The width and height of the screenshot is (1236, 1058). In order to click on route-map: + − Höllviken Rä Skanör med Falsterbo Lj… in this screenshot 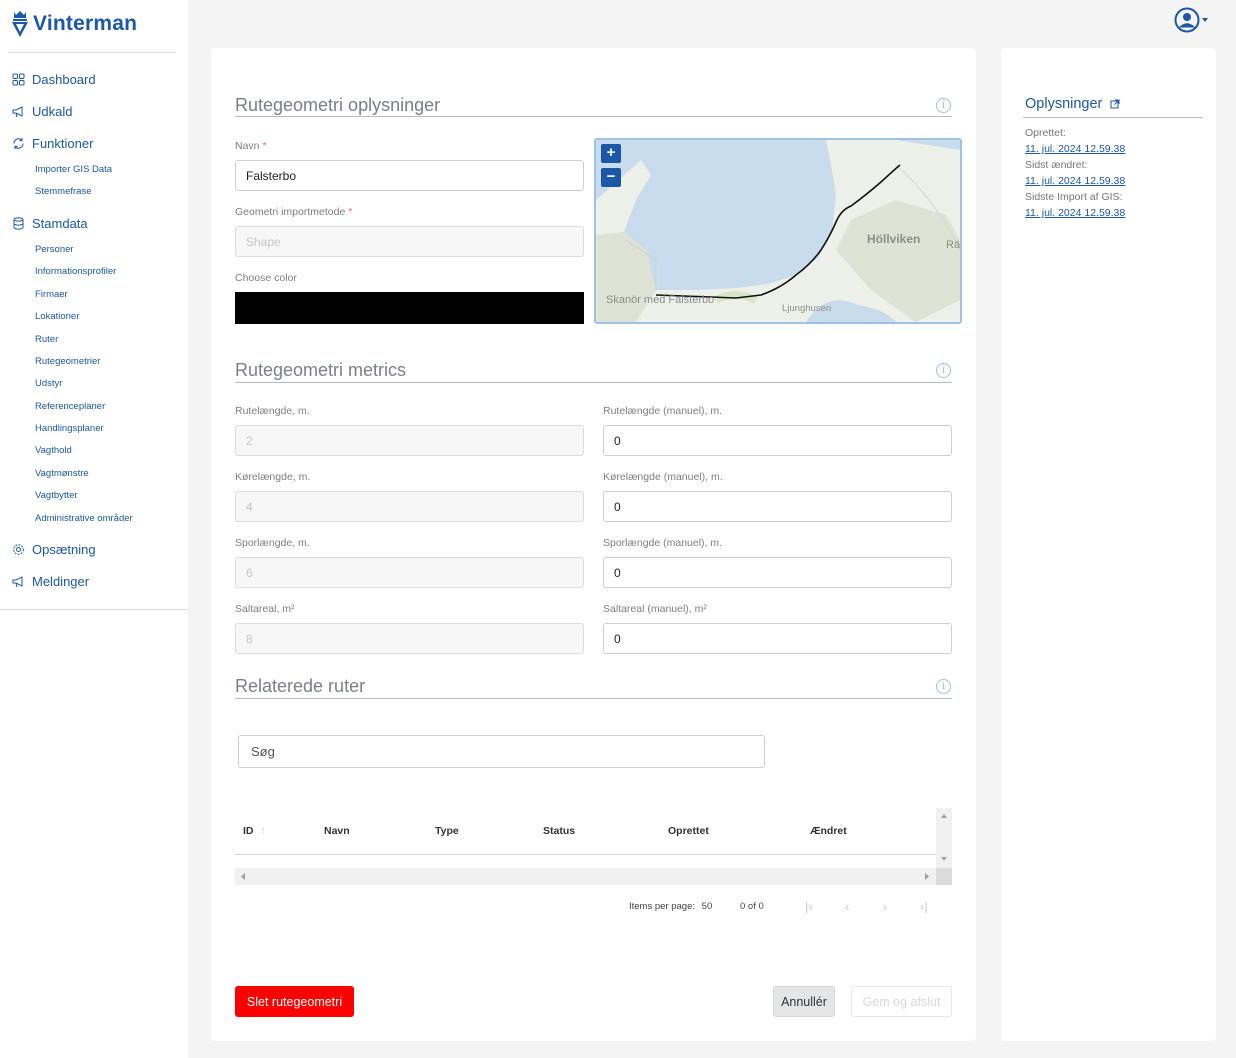, I will do `click(778, 231)`.